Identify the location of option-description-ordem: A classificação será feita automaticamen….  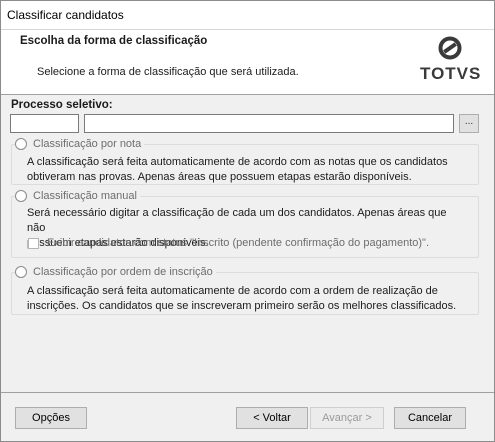
(247, 299).